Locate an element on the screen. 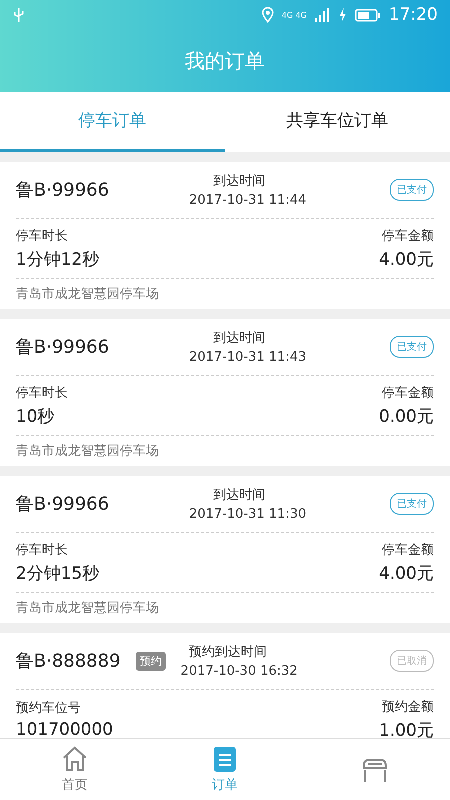 Image resolution: width=450 pixels, height=800 pixels. field-label: 预约车位号 is located at coordinates (48, 708).